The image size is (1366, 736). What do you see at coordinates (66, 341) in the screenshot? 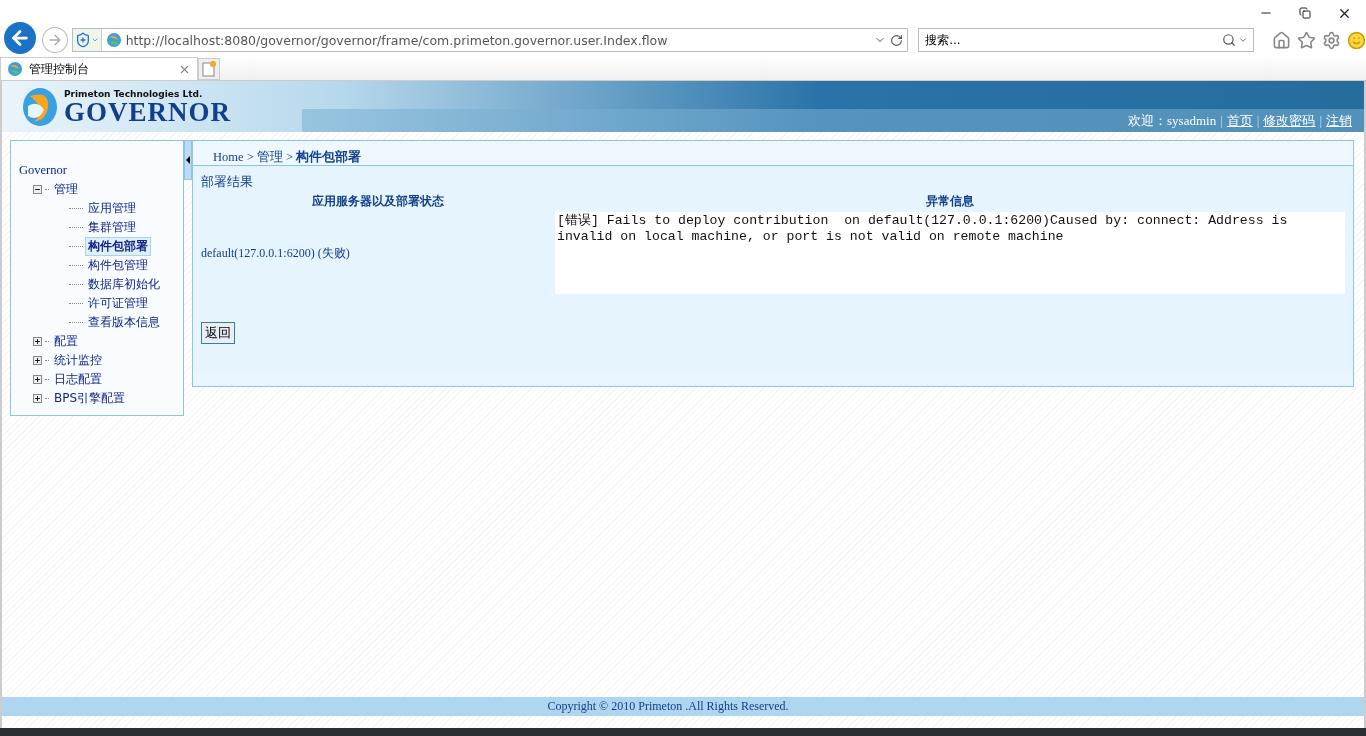
I see `tree-item: 配置` at bounding box center [66, 341].